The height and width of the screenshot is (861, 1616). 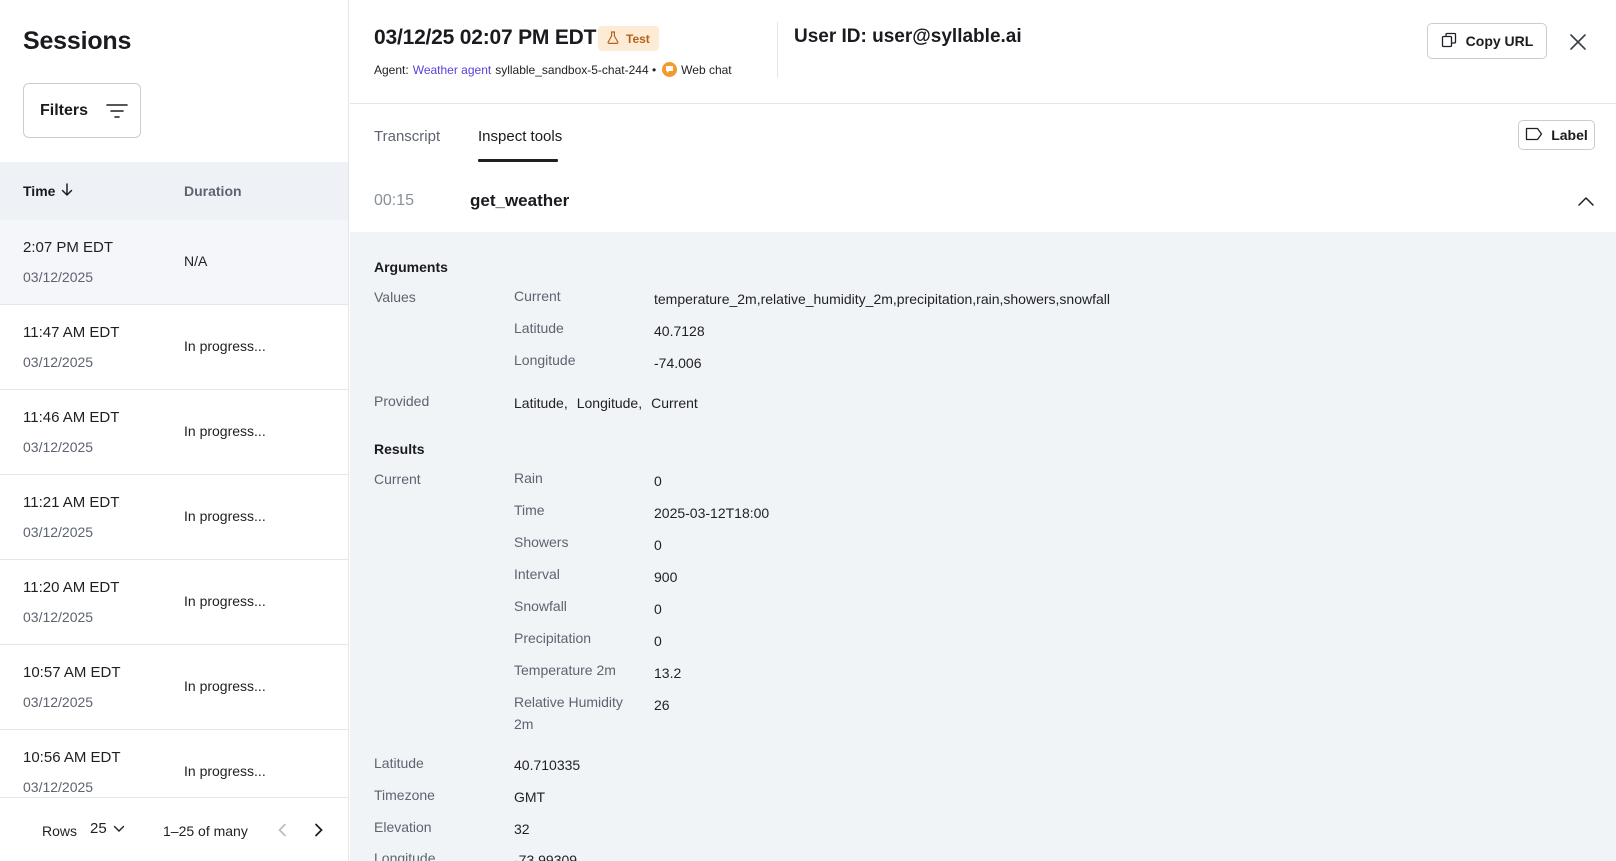 I want to click on result-key: Timezone, so click(x=404, y=795).